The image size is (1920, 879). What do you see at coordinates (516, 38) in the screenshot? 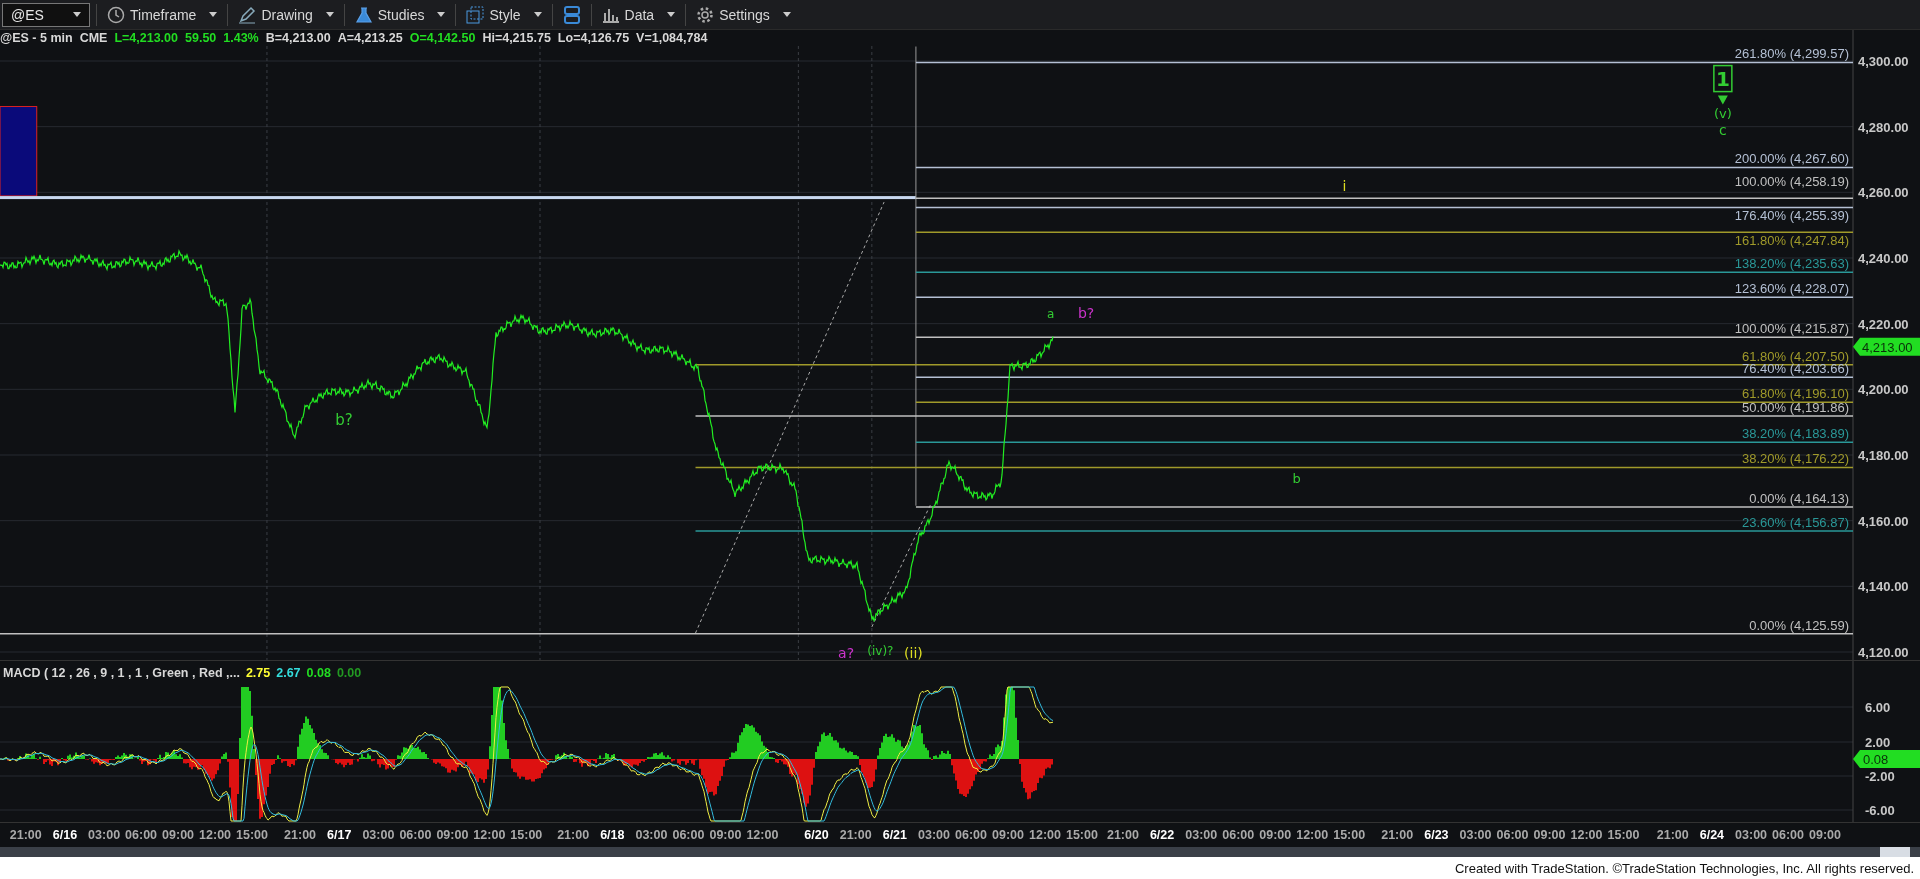
I see `quote-value: Hi=4,215.75` at bounding box center [516, 38].